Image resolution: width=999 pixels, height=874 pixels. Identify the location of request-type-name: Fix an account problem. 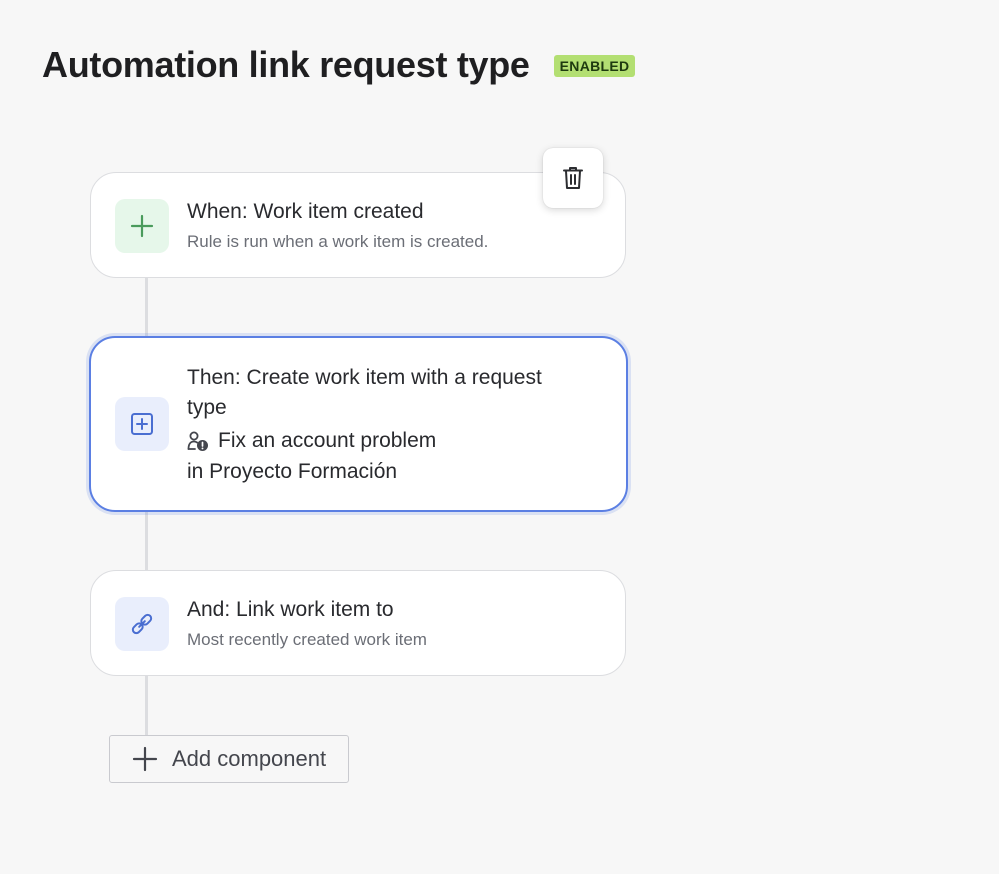
(327, 440).